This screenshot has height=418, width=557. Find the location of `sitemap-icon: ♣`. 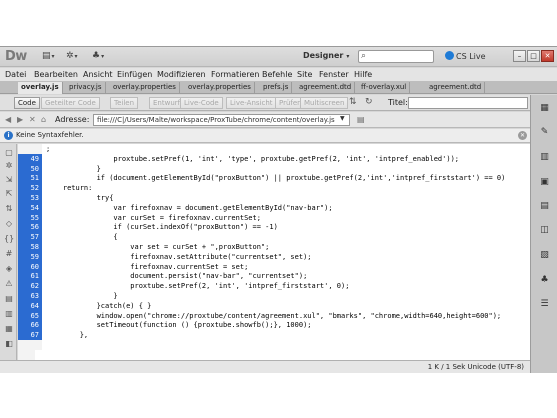

sitemap-icon: ♣ is located at coordinates (544, 280).